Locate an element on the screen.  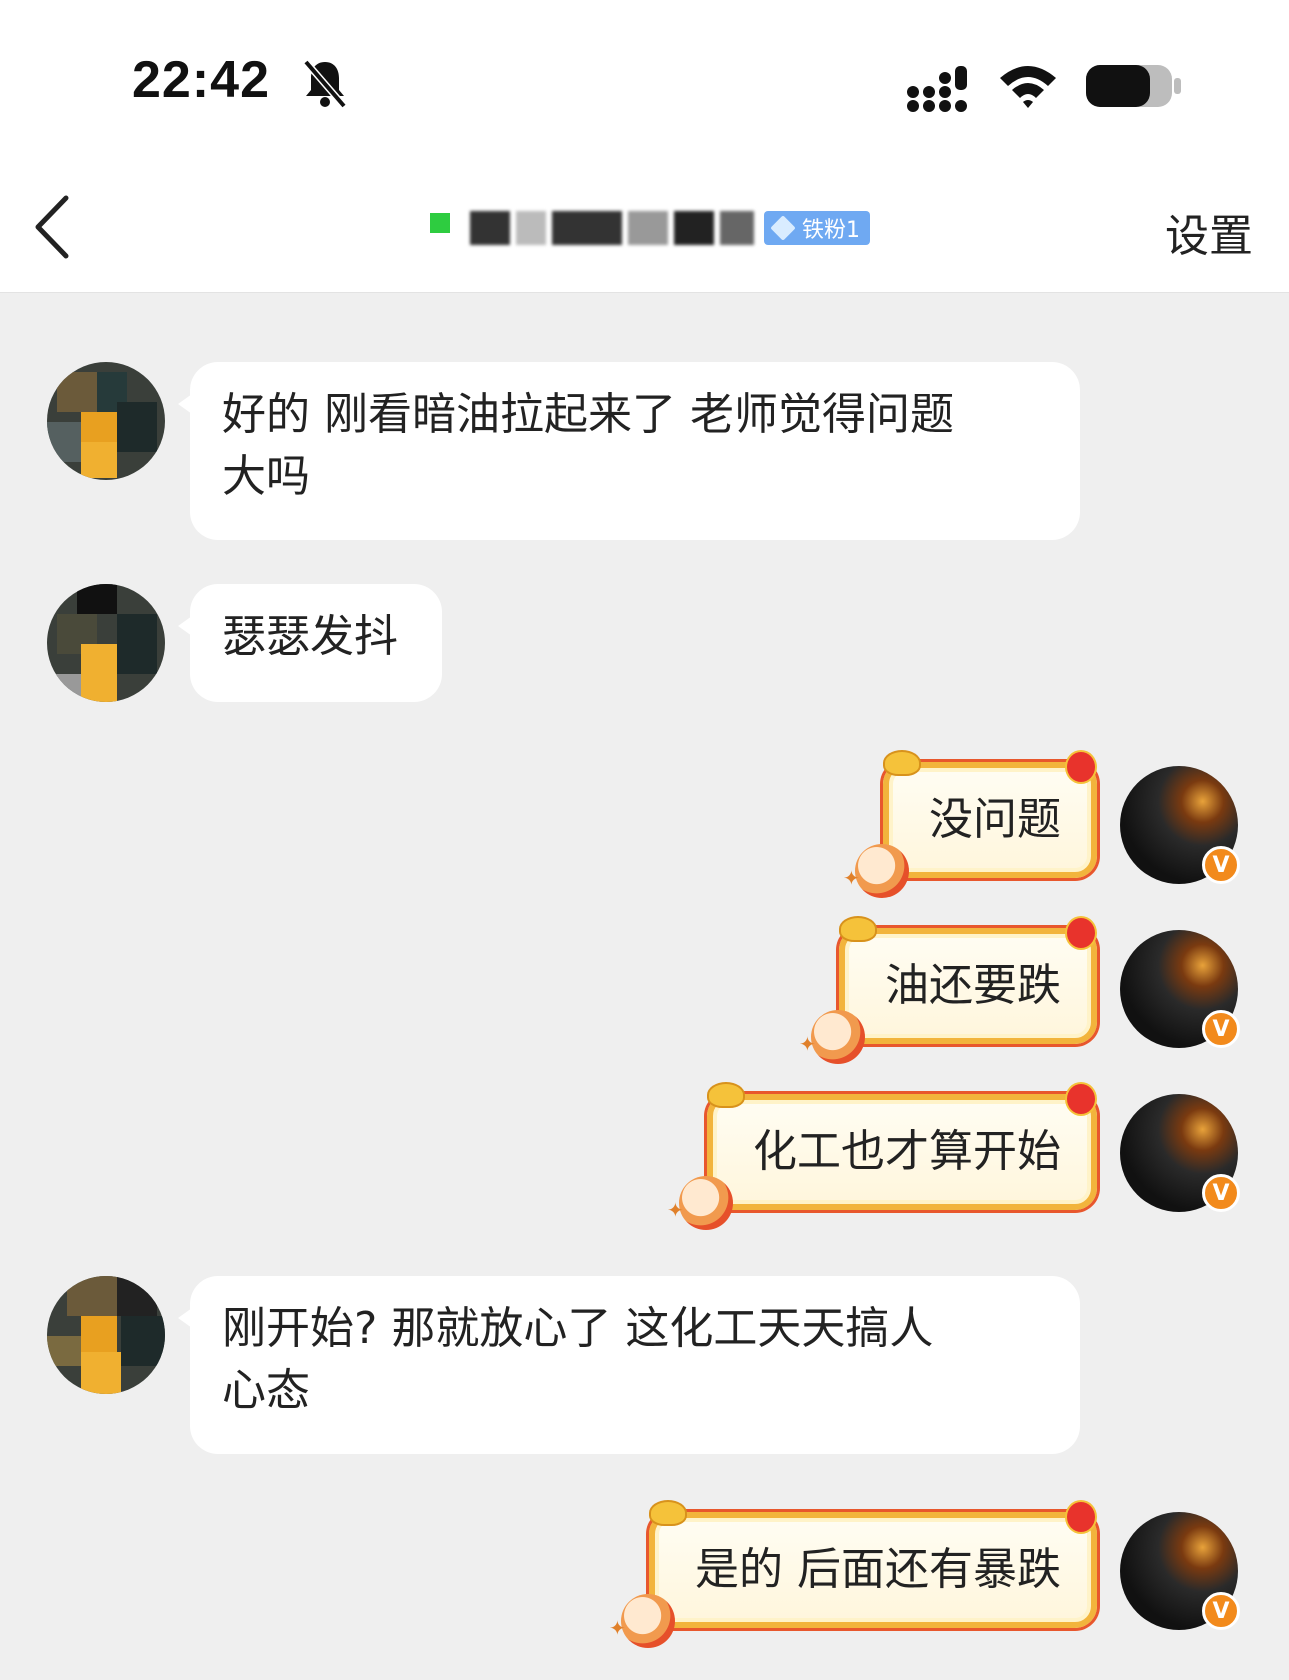
message-bubble-mine: ✦ 油还要跌 is located at coordinates (948, 990).